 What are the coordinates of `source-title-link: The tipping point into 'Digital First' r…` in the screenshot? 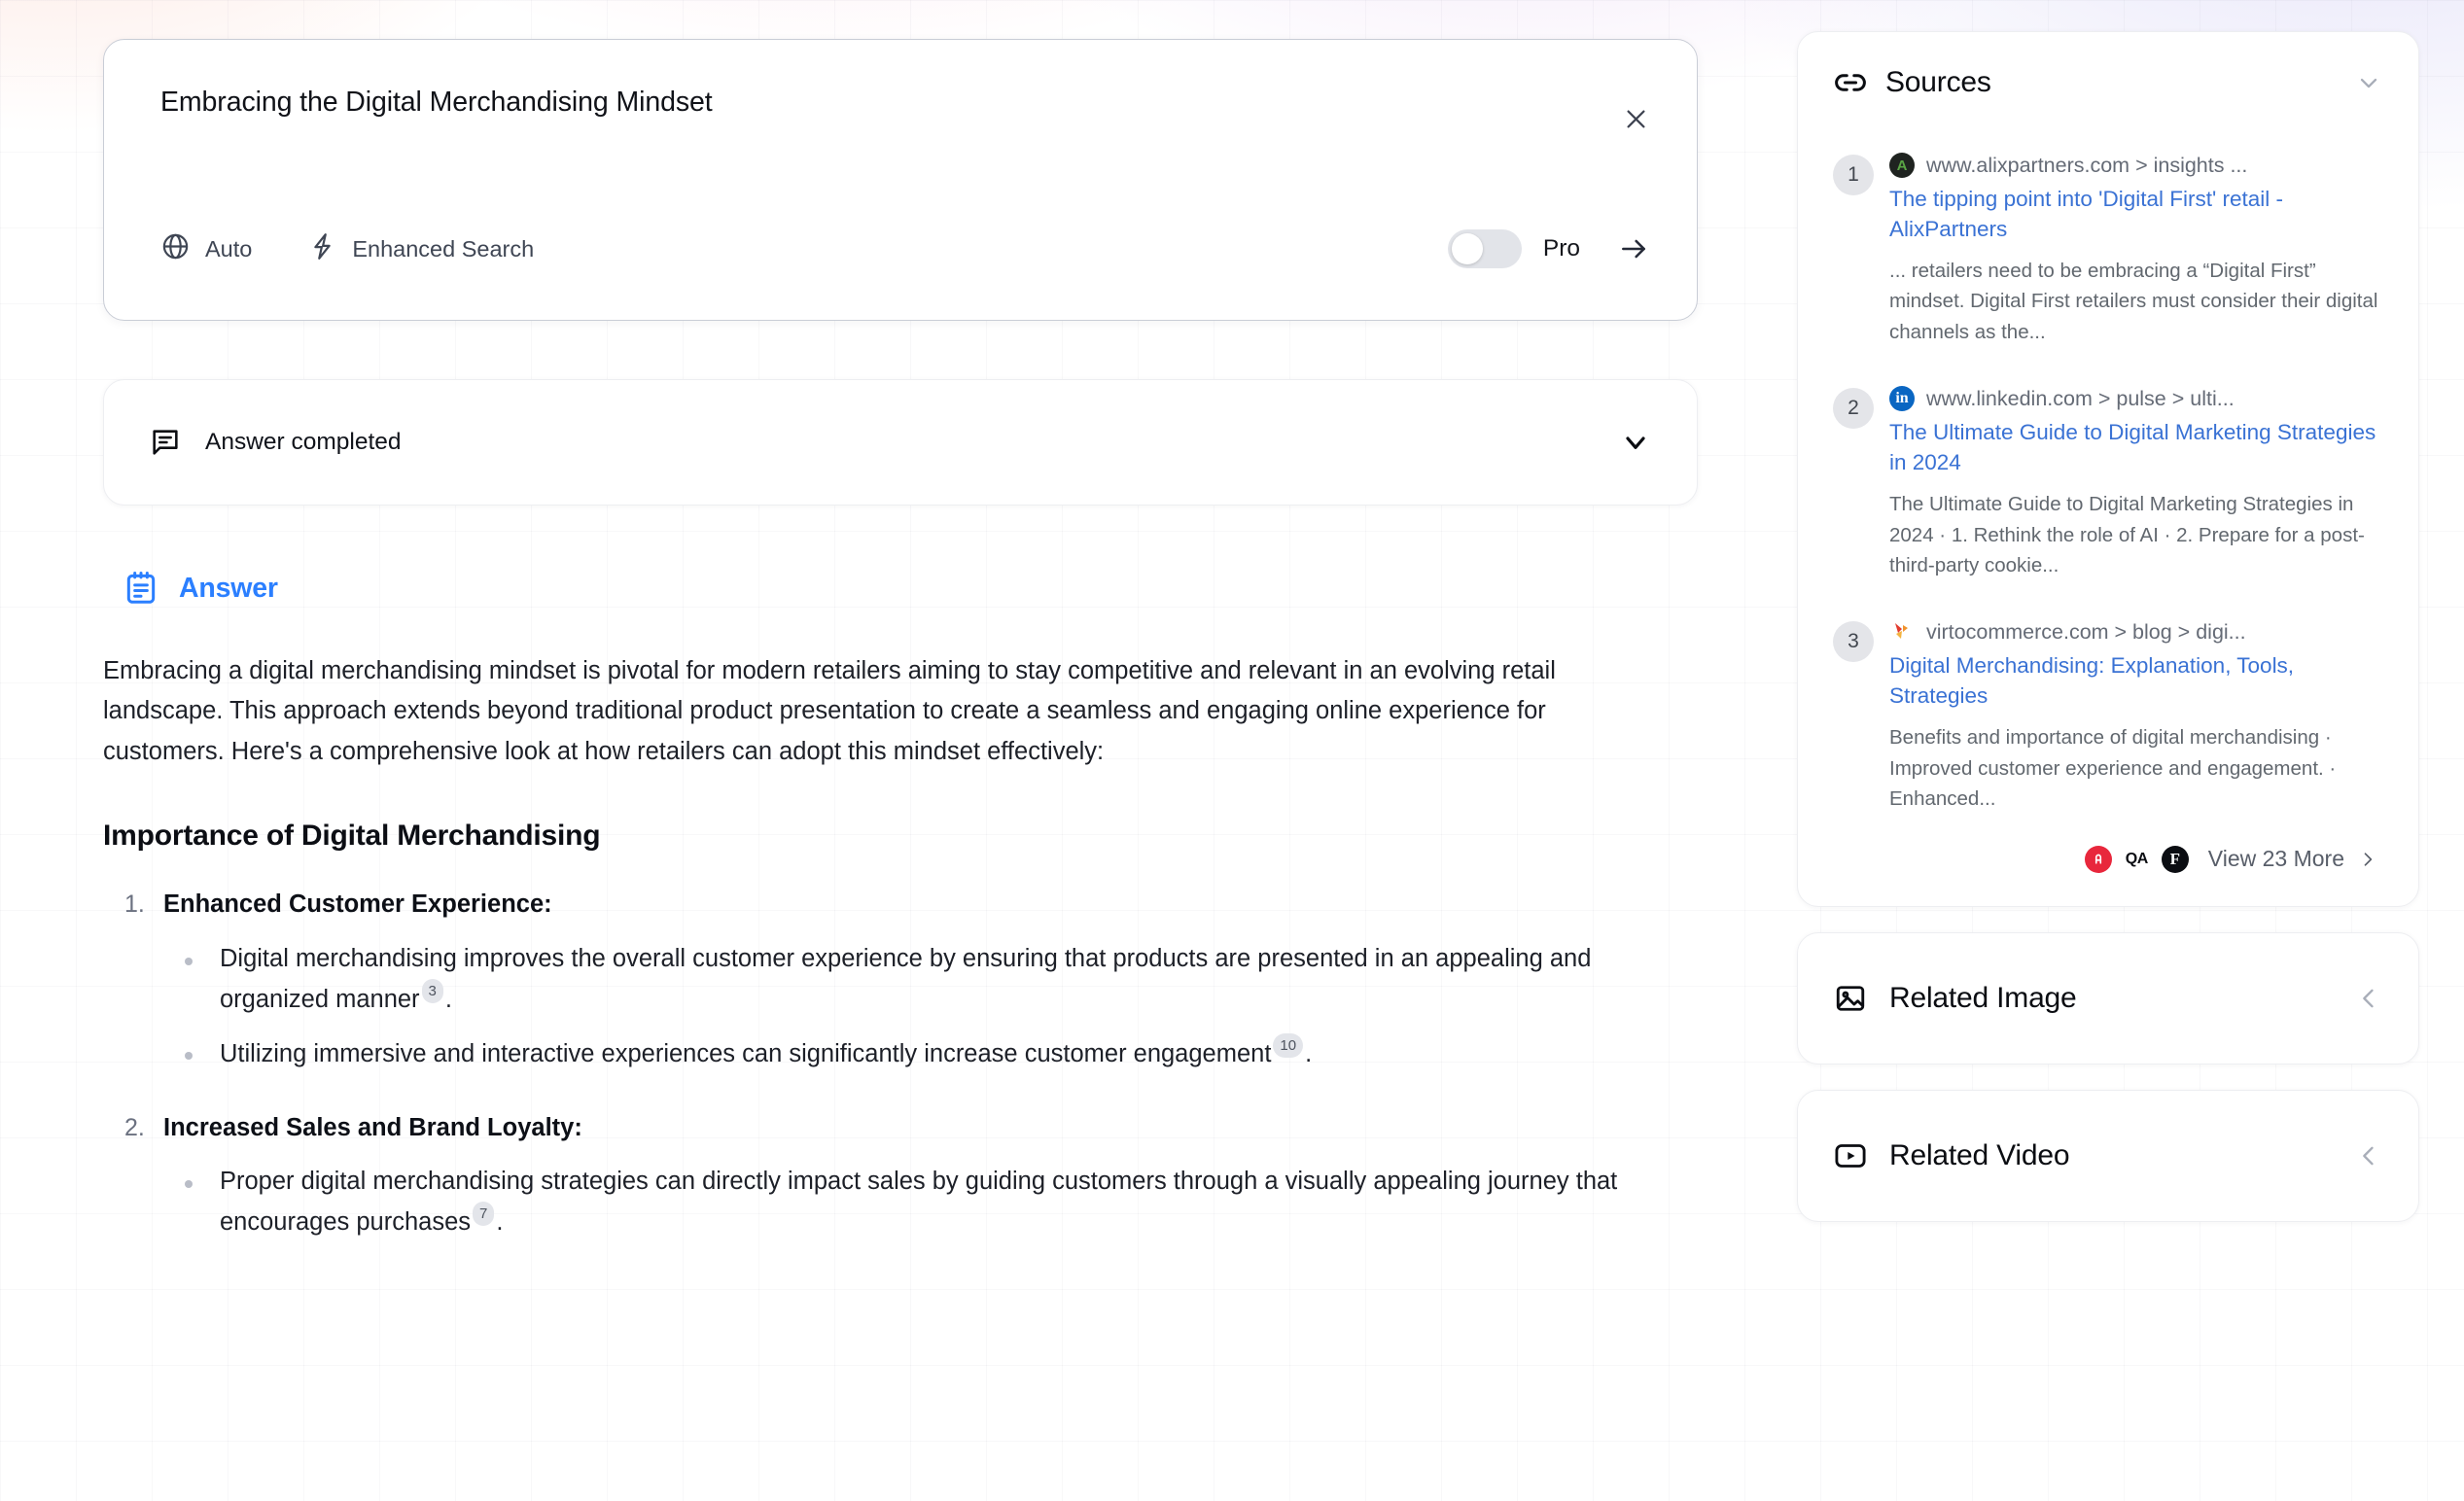 It's located at (2136, 214).